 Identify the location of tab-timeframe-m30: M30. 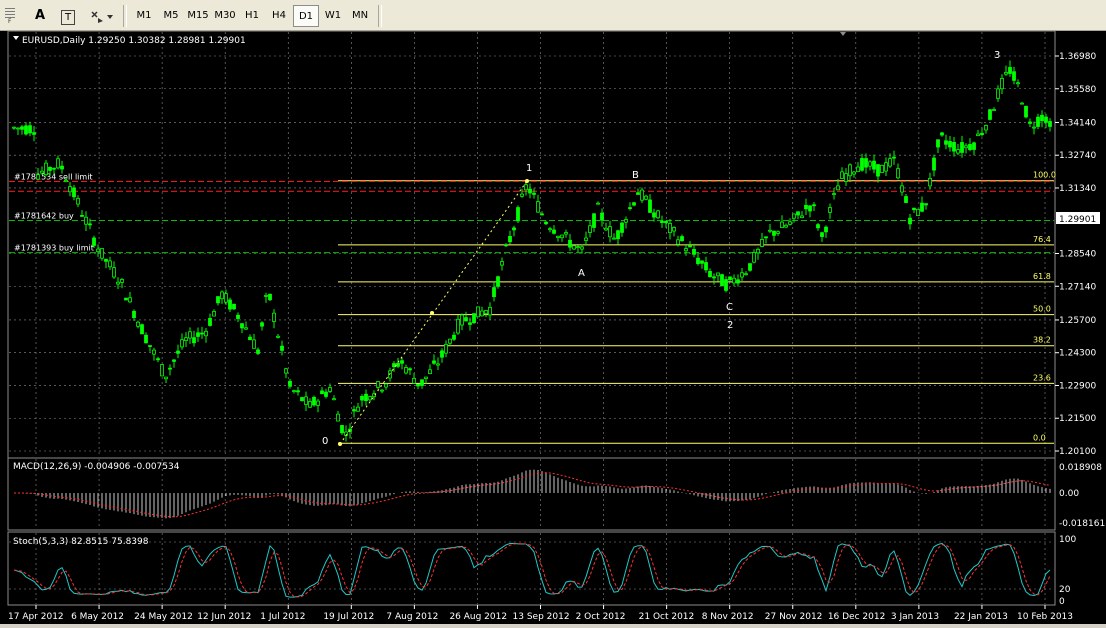
(225, 16).